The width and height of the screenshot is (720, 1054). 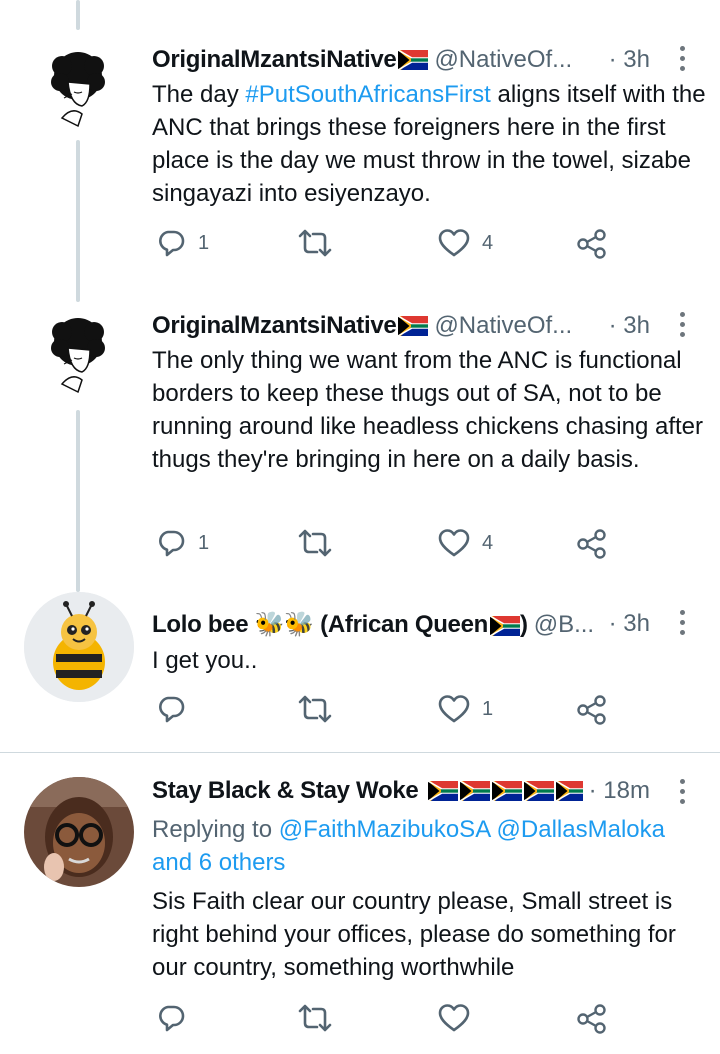 What do you see at coordinates (401, 624) in the screenshot?
I see `display-name-part: (African Queen` at bounding box center [401, 624].